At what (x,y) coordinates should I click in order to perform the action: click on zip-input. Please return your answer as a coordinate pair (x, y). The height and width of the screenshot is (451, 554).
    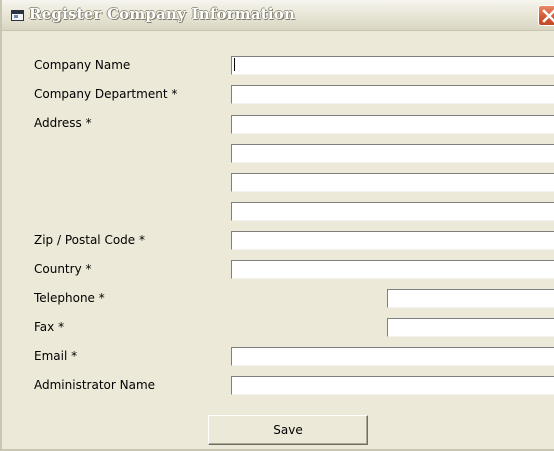
    Looking at the image, I should click on (392, 240).